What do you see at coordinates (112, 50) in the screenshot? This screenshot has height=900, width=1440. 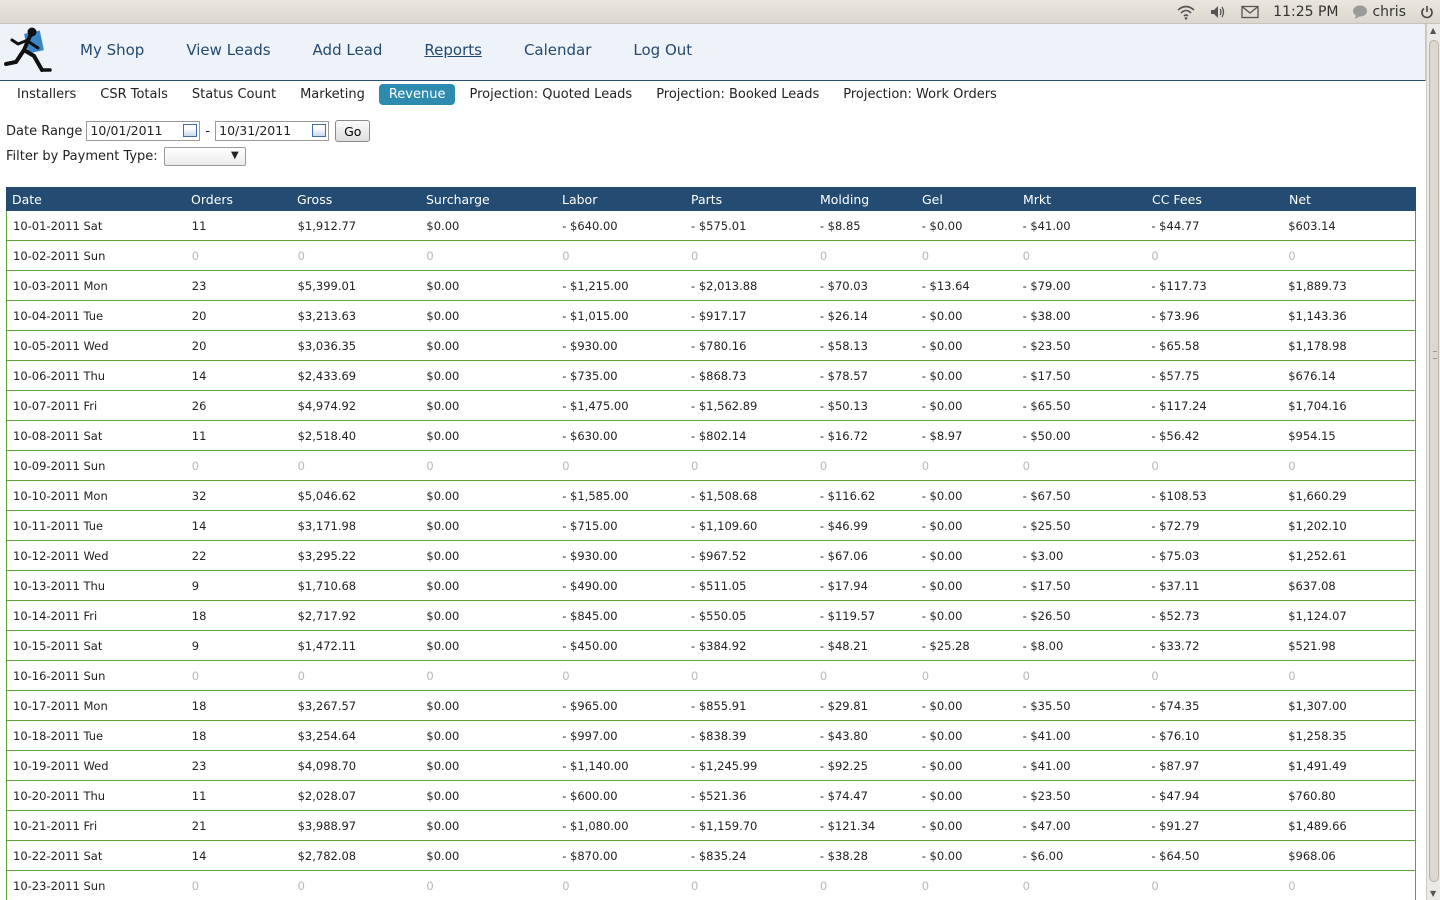 I see `nav-my-shop: My Shop` at bounding box center [112, 50].